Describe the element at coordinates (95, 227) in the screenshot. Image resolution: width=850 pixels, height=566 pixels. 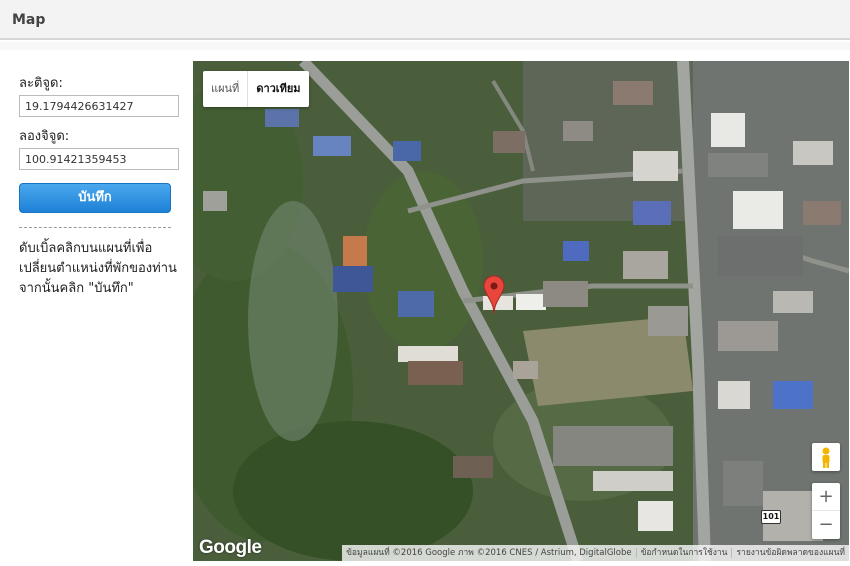
I see `divider` at that location.